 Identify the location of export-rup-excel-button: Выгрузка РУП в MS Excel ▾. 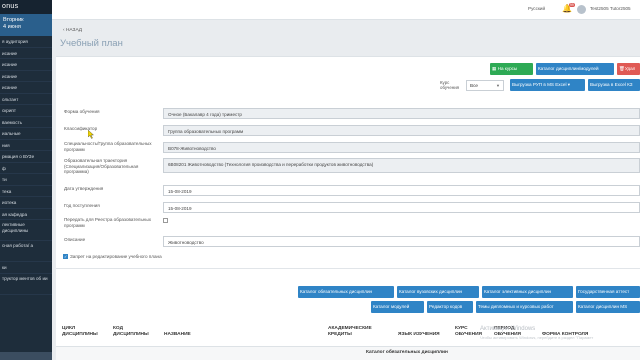
(547, 85).